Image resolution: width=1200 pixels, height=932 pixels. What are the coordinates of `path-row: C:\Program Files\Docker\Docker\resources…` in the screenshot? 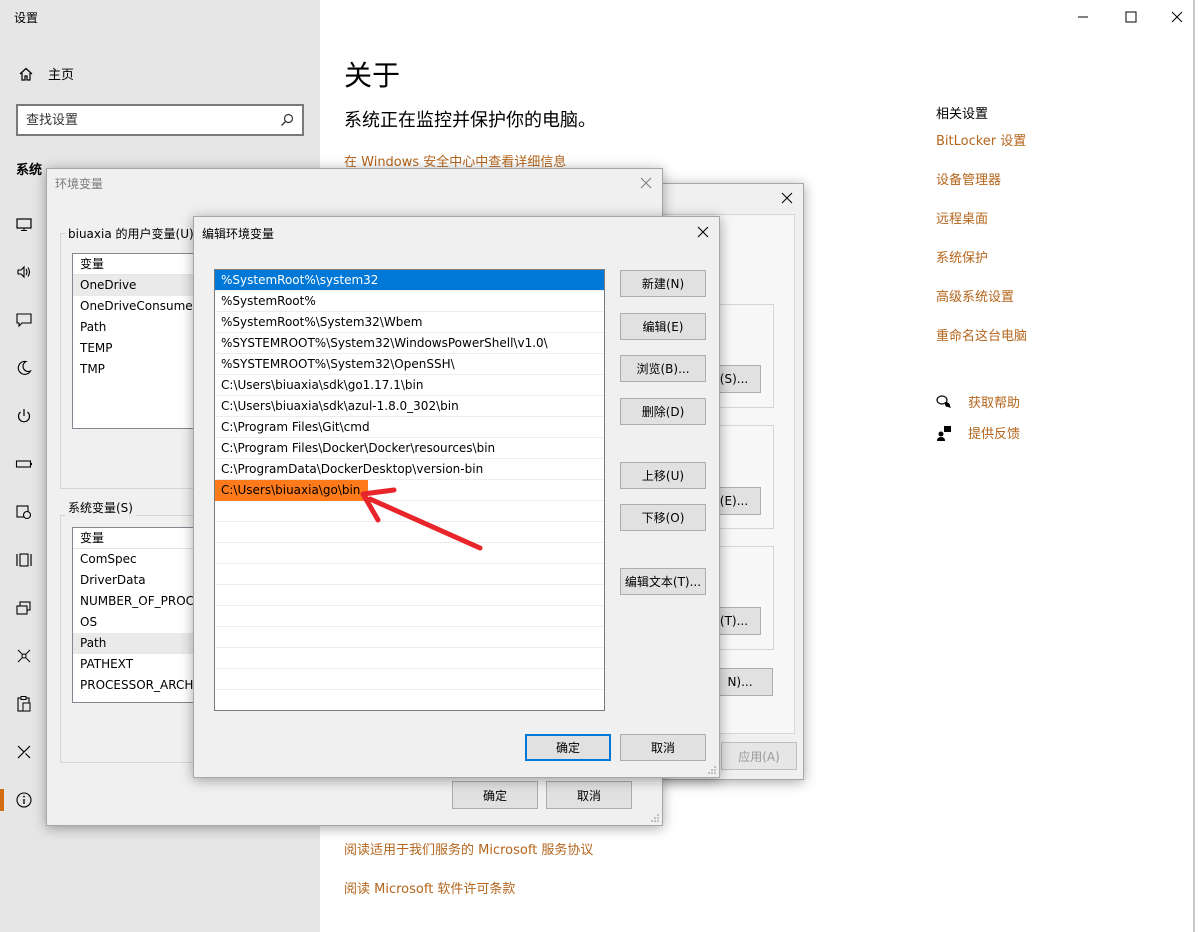 It's located at (409, 448).